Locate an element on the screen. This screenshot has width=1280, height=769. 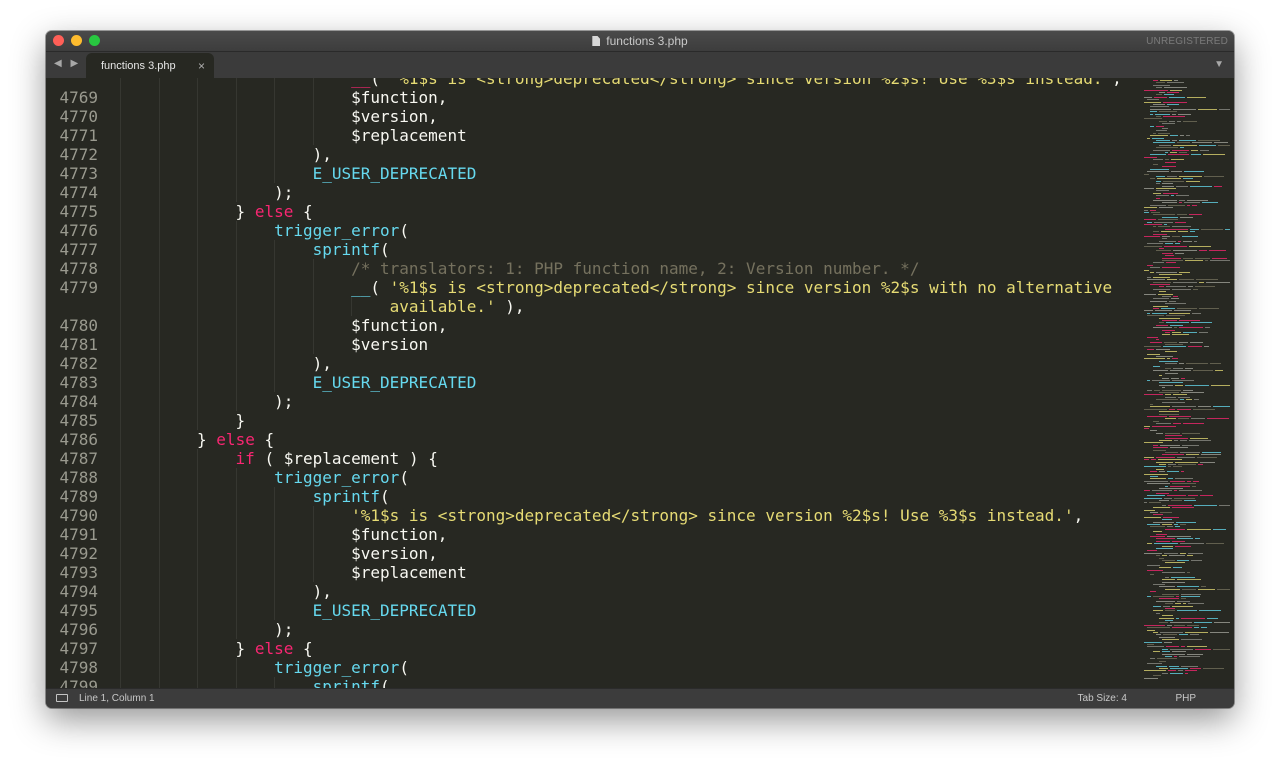
code-line: 4776 trigger_error( is located at coordinates (593, 230).